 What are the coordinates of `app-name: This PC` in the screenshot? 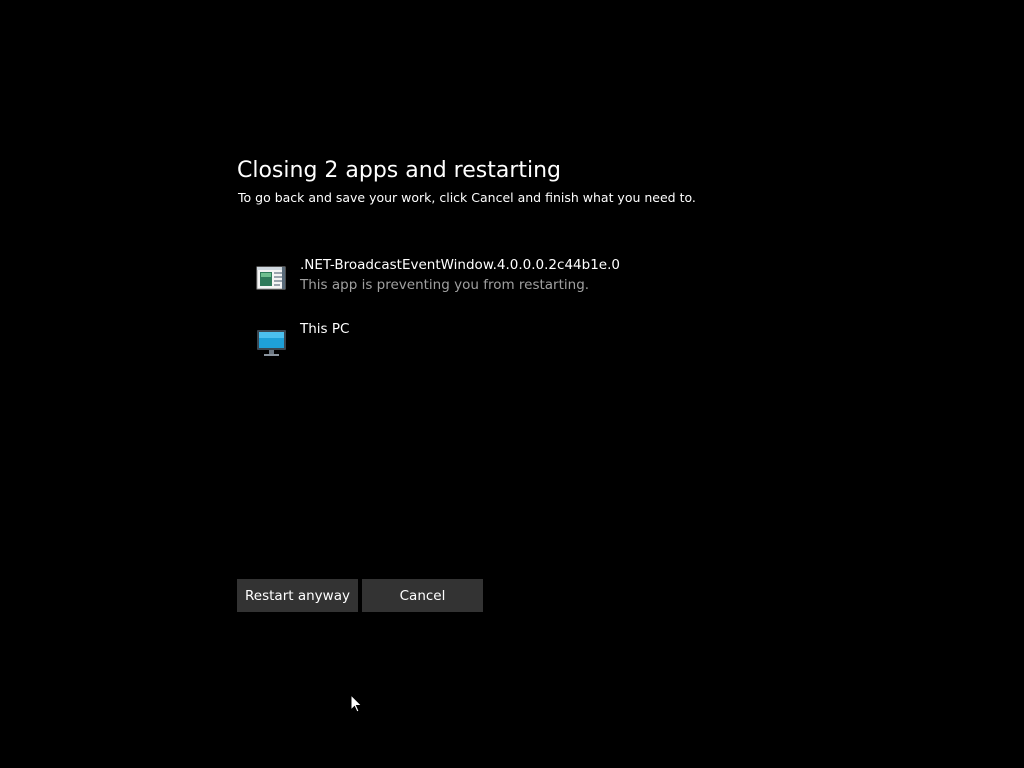 It's located at (325, 329).